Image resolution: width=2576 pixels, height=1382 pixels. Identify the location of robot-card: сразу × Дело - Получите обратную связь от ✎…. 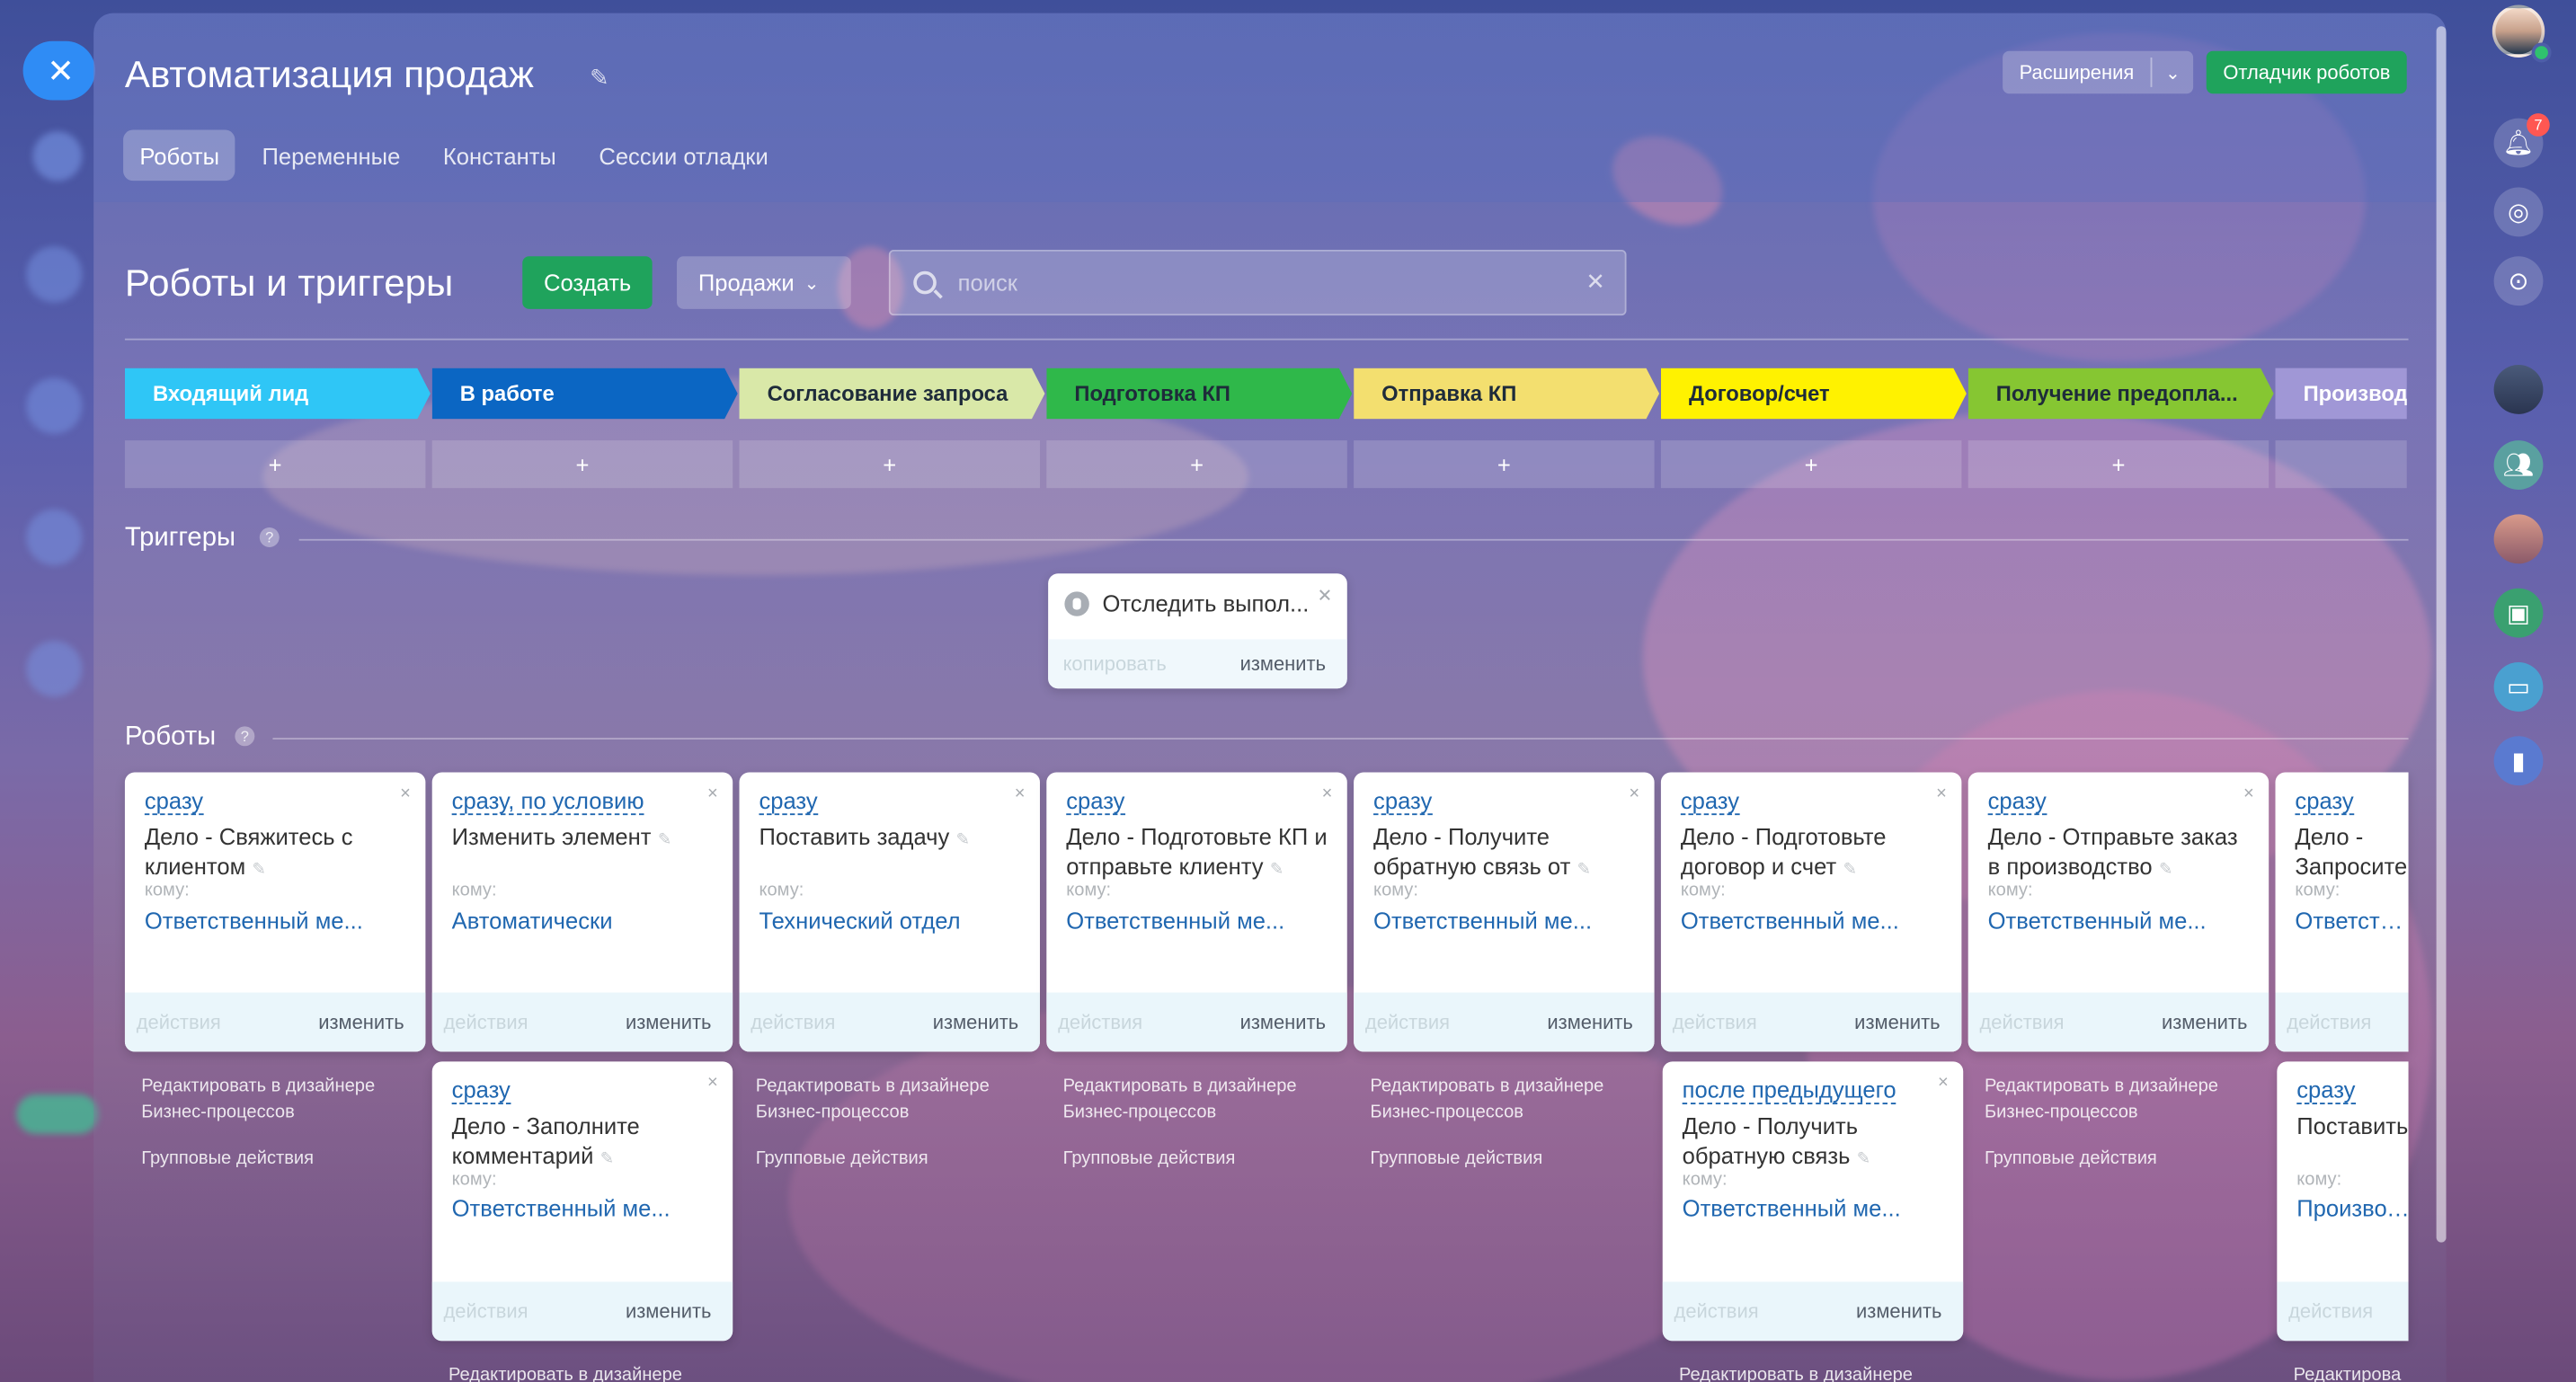
(1504, 912).